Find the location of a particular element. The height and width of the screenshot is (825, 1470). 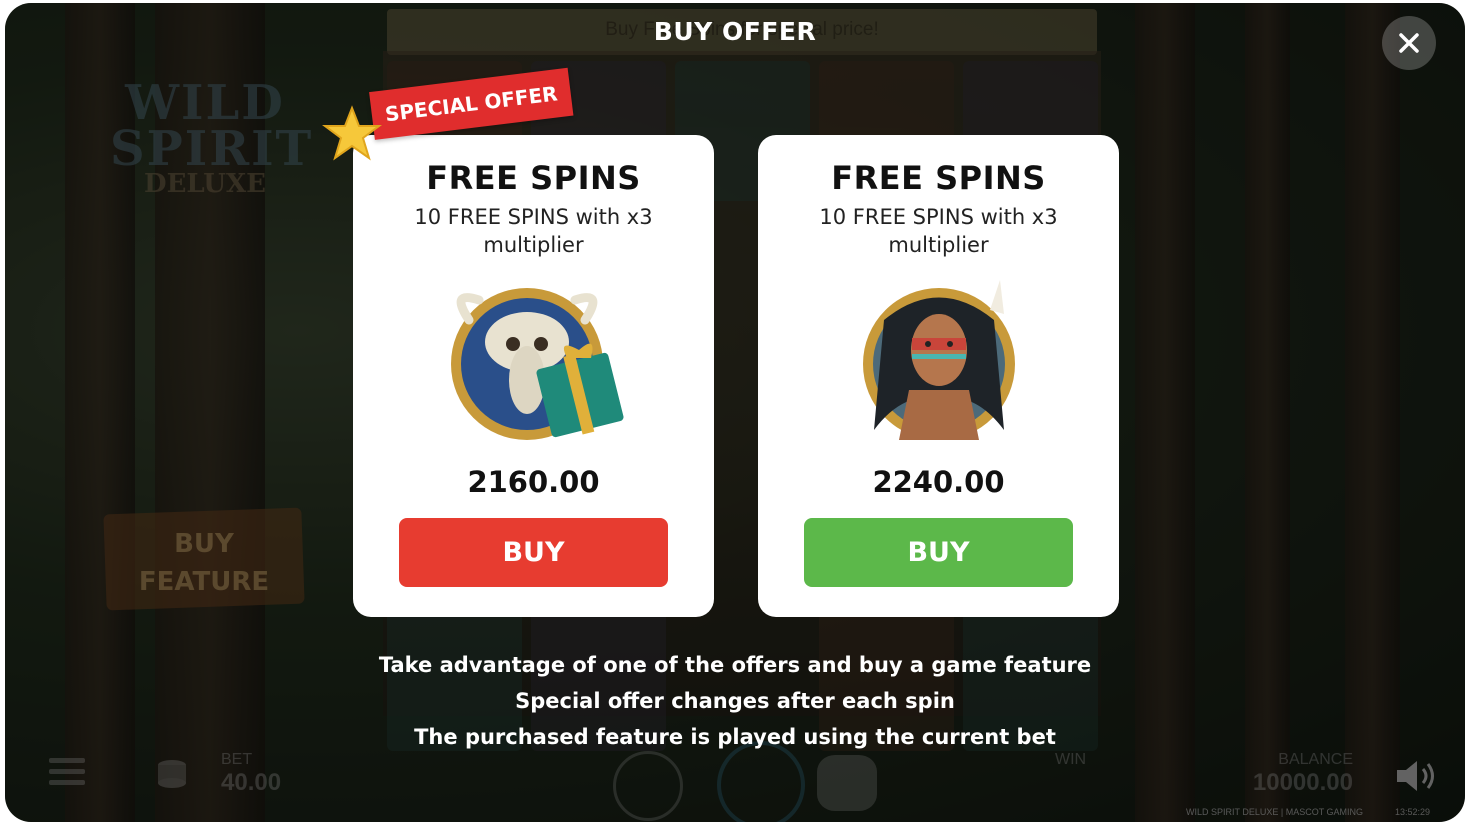

offer-price: 2160.00 is located at coordinates (533, 482).